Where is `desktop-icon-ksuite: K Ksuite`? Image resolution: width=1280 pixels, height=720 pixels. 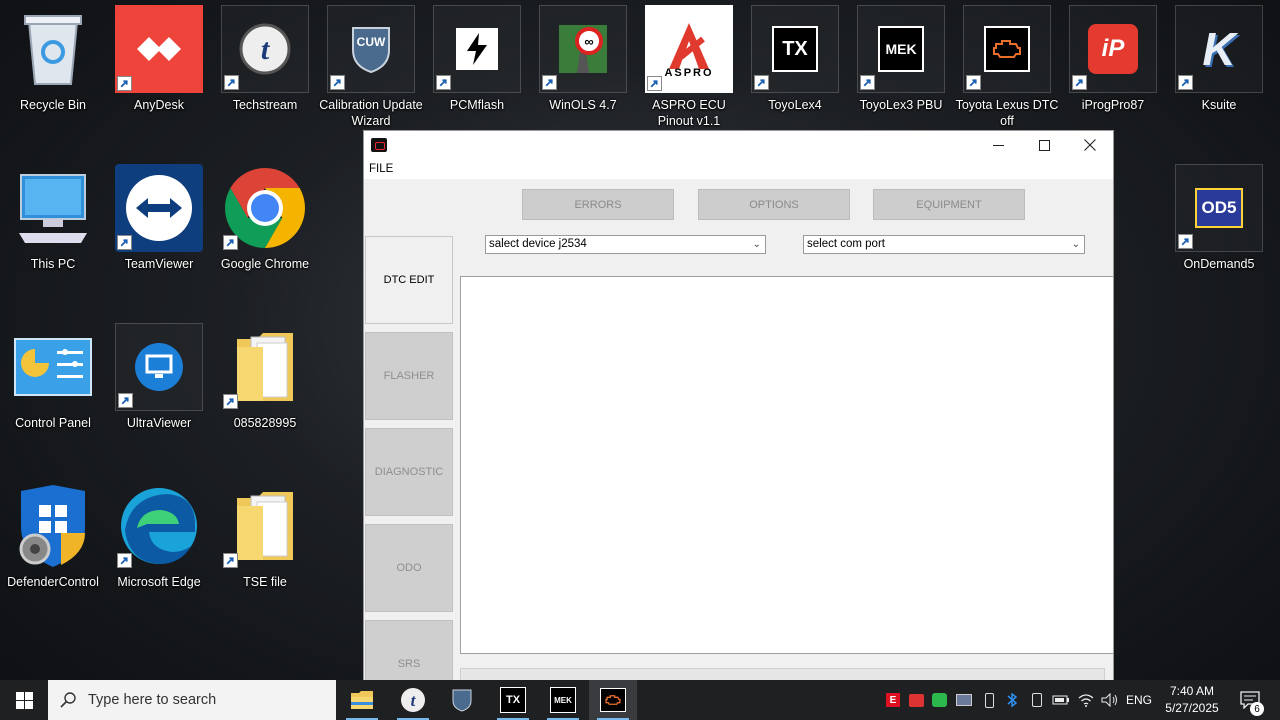
desktop-icon-ksuite: K Ksuite is located at coordinates (1219, 59).